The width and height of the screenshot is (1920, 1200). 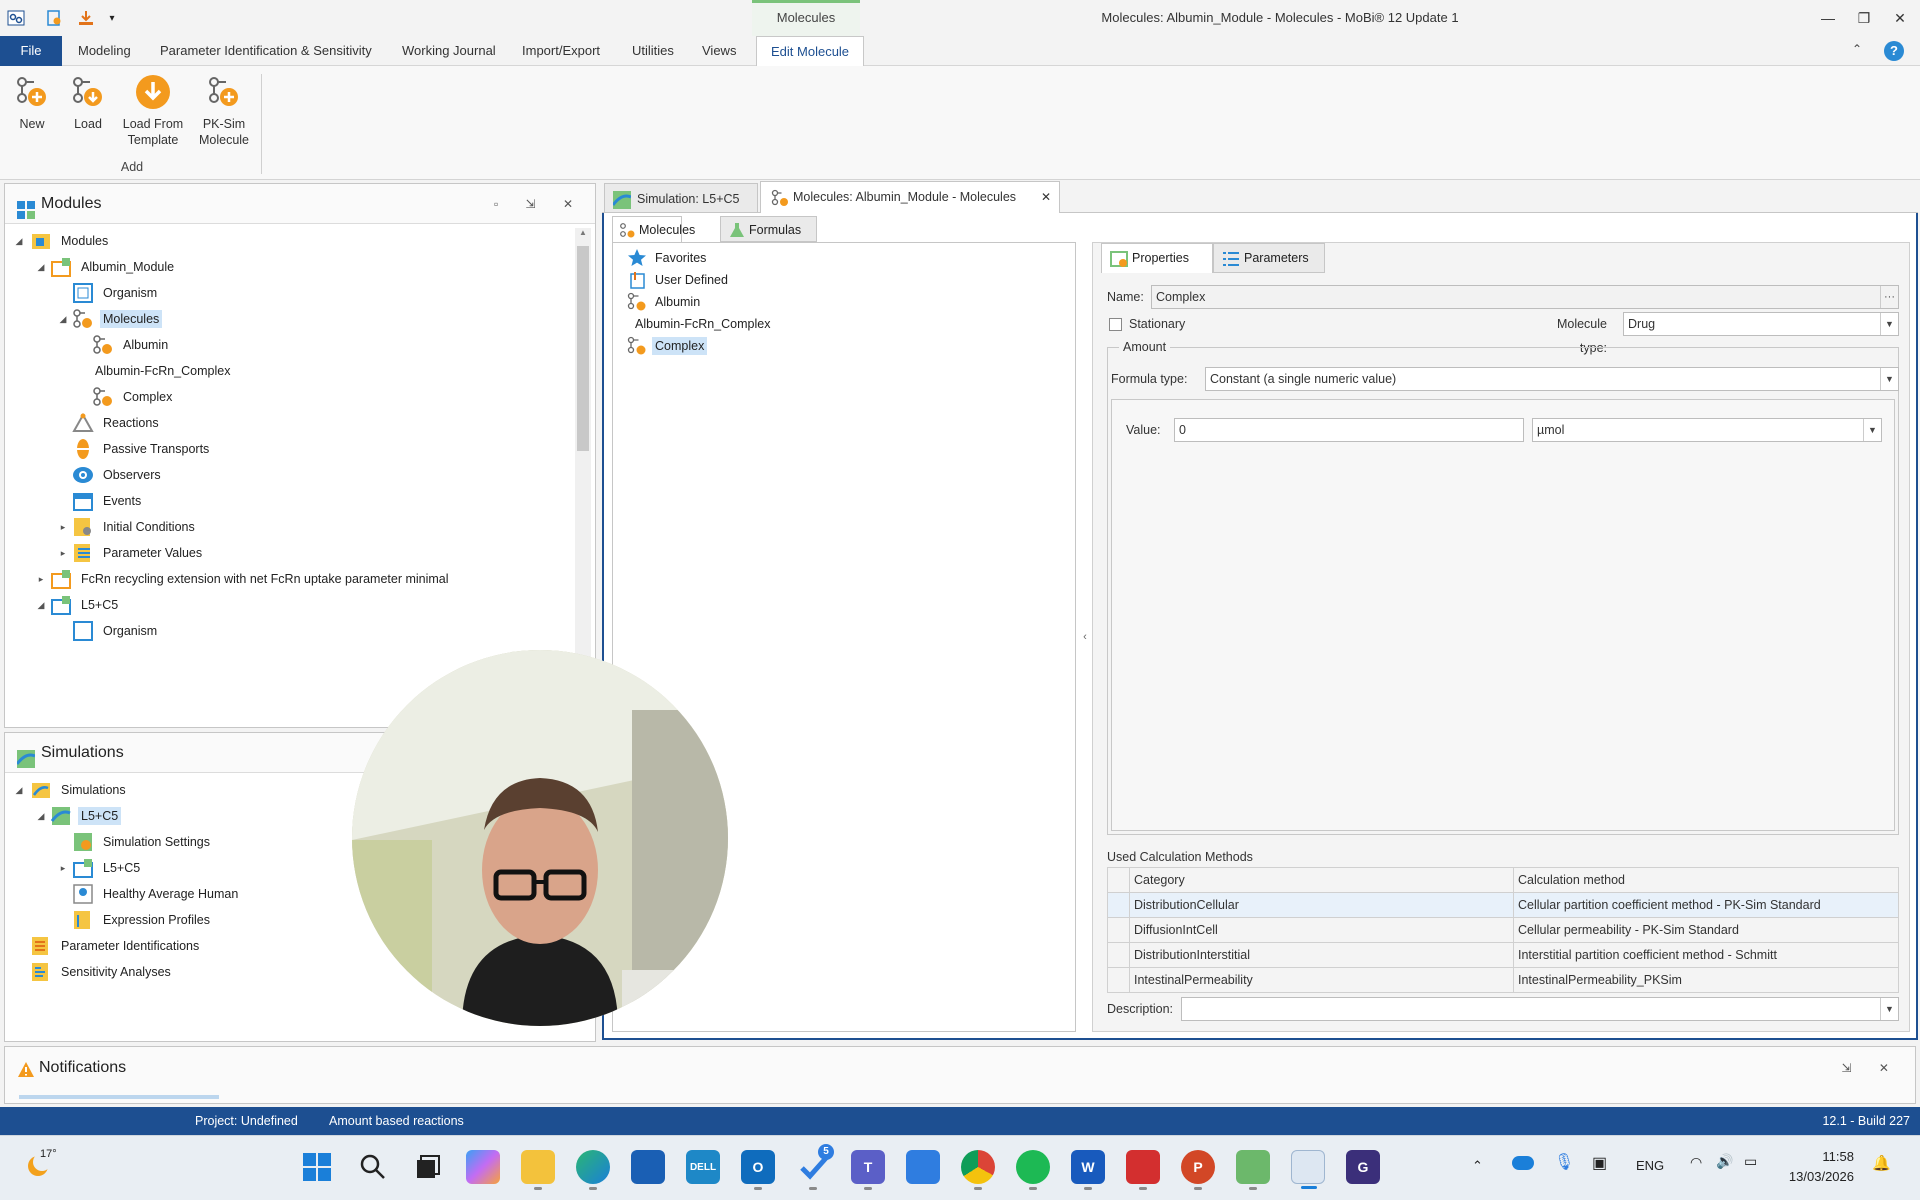 What do you see at coordinates (427, 1167) in the screenshot?
I see `task-view-icon` at bounding box center [427, 1167].